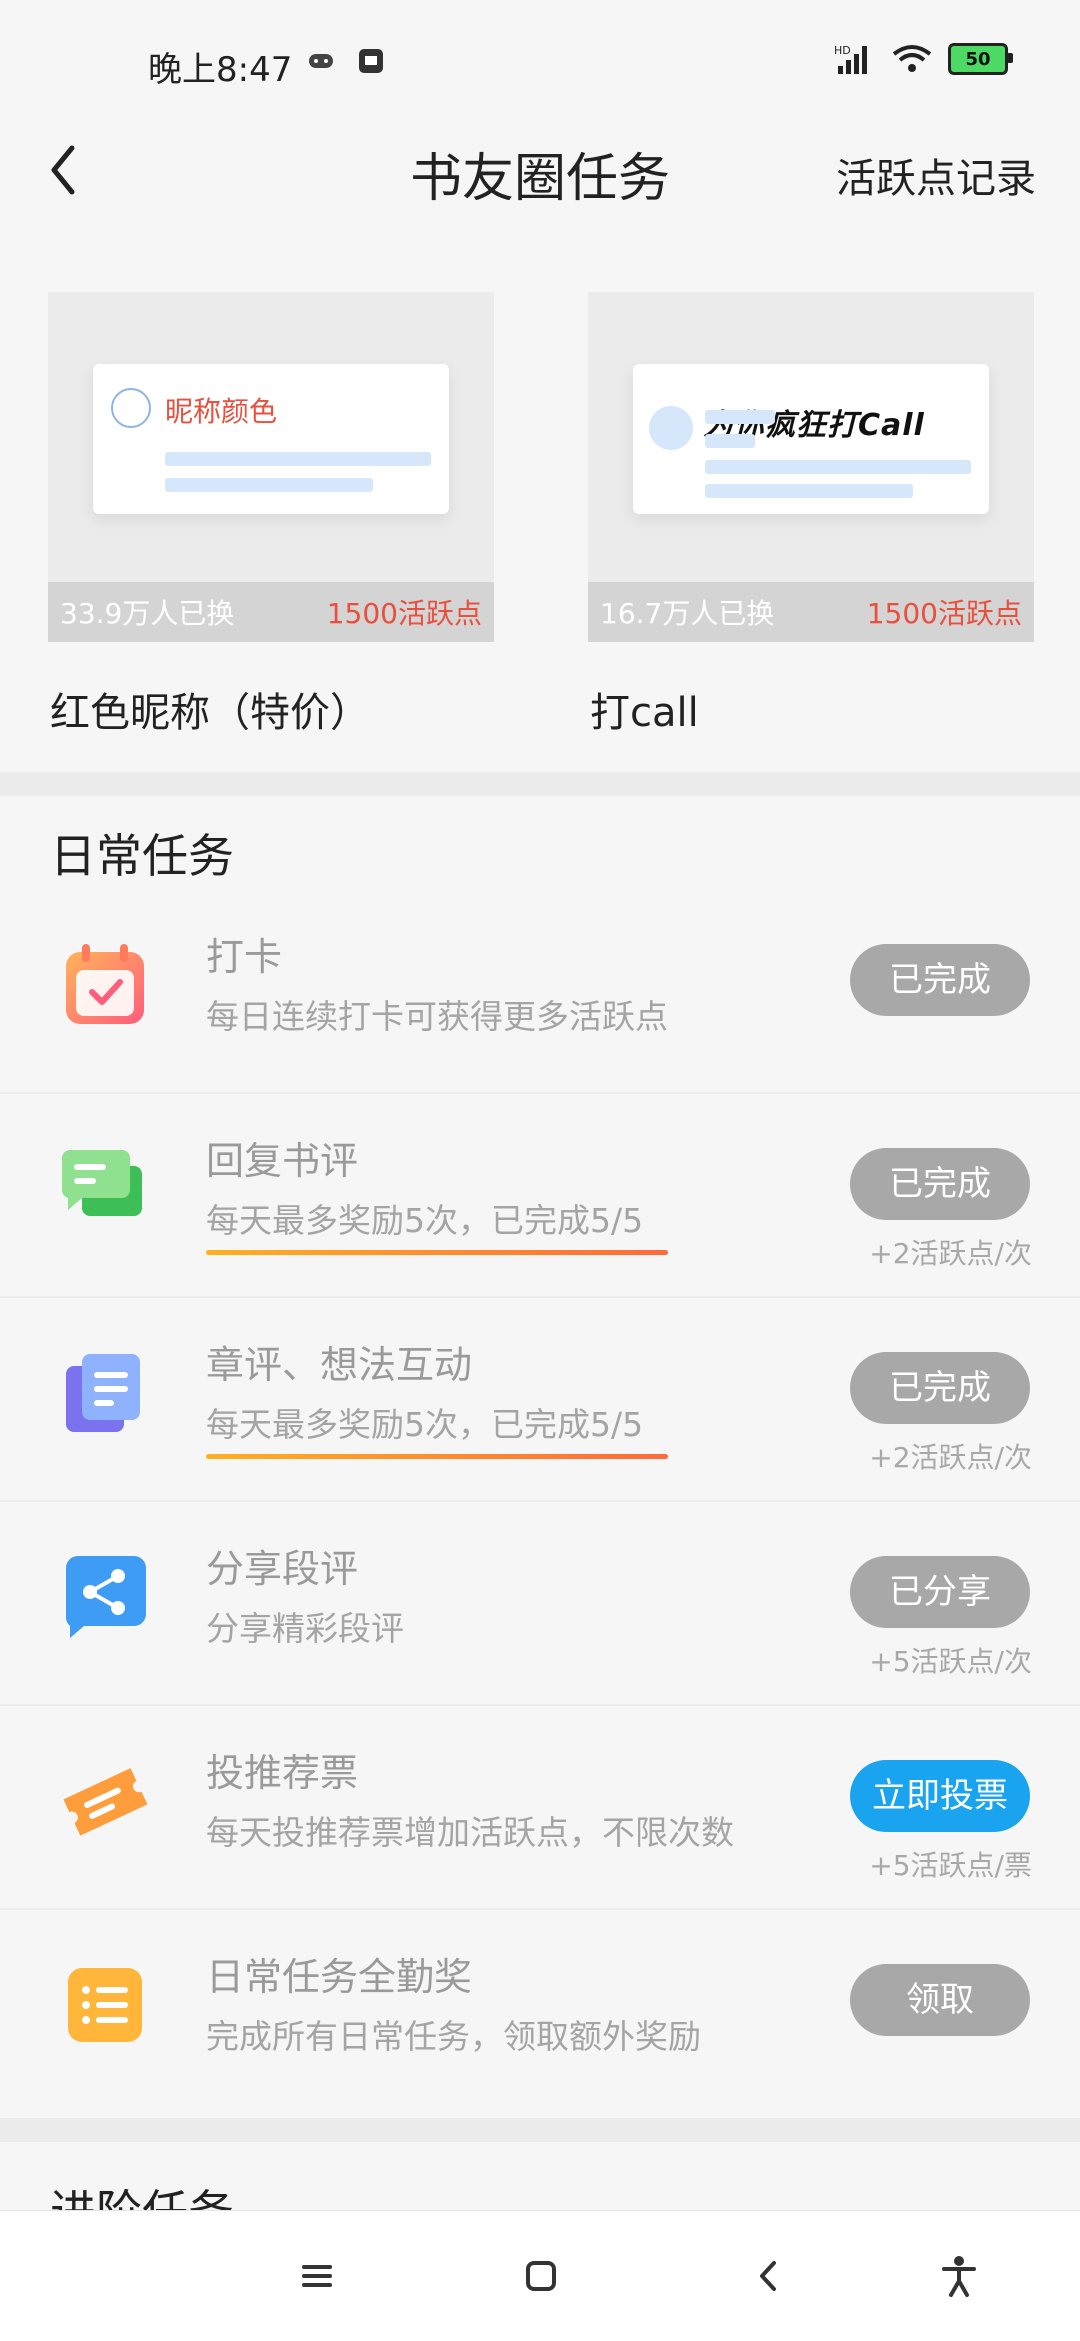 The image size is (1080, 2341). I want to click on task-reward: +5活跃点/次, so click(950, 1661).